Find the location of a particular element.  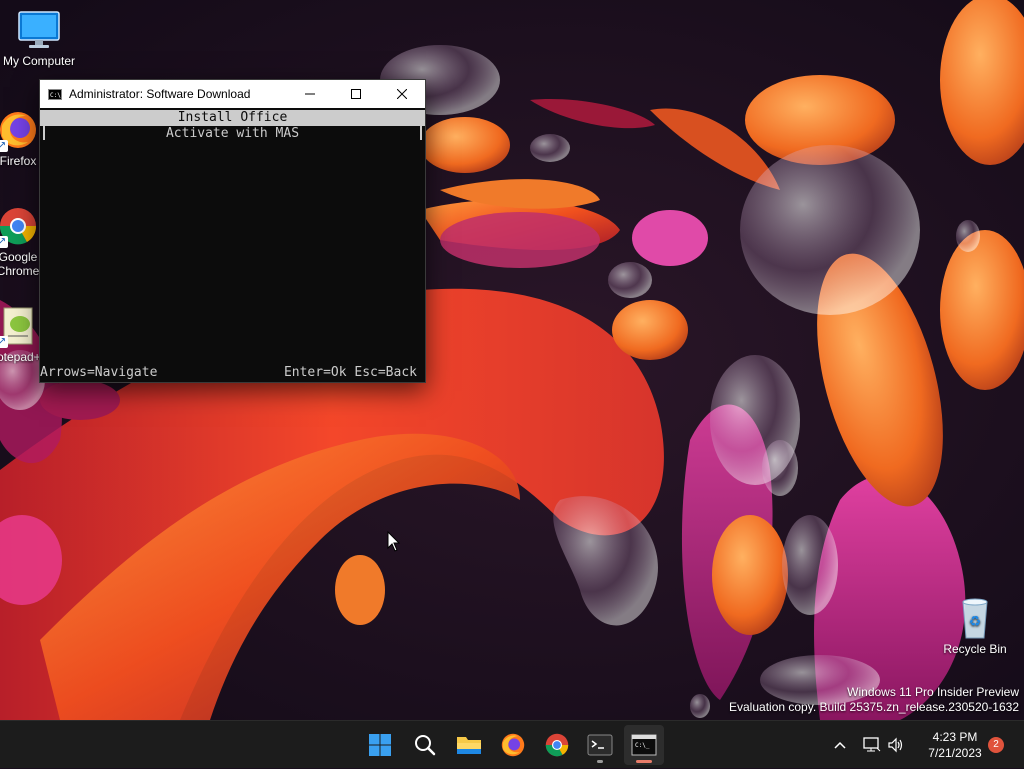

taskbar: C:\_ 4:23 PM 7/21/2023 is located at coordinates (512, 744).